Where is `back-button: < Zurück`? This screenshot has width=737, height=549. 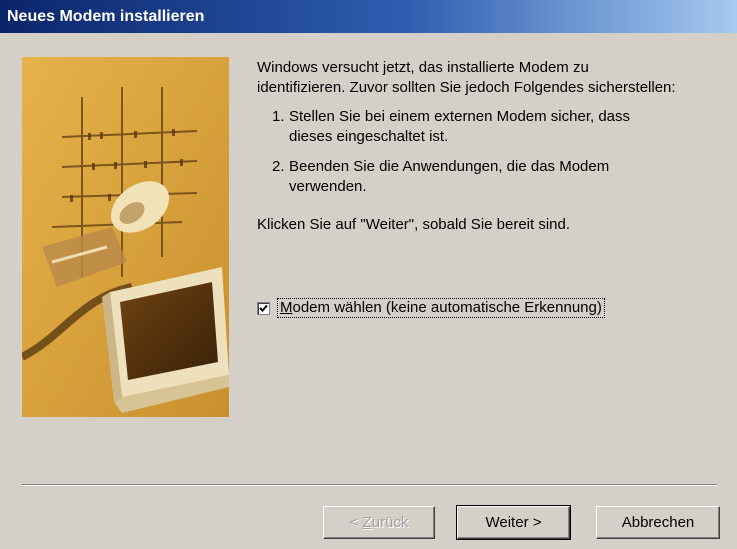 back-button: < Zurück is located at coordinates (379, 522).